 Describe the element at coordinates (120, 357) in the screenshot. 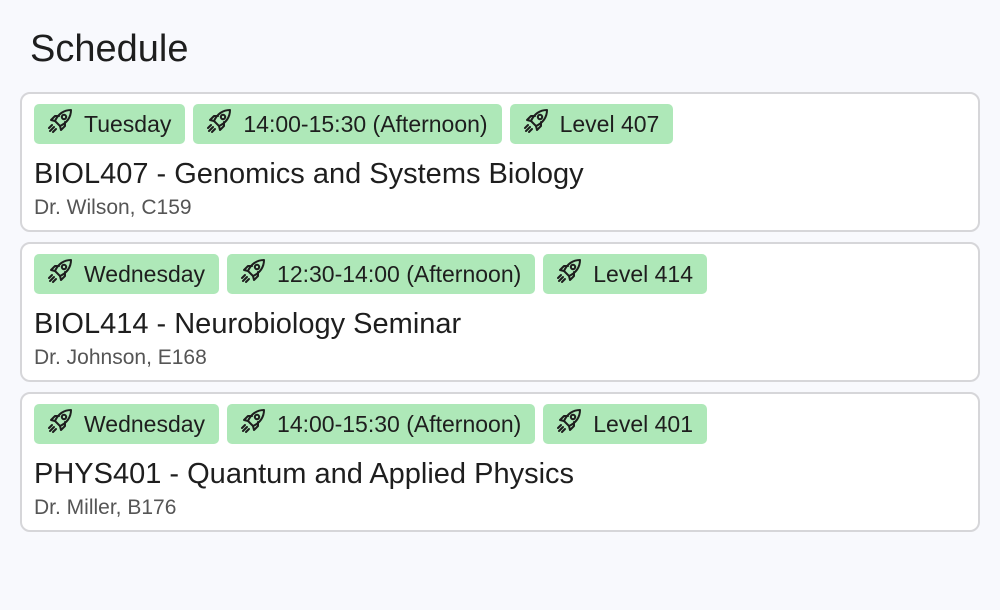

I see `course-instructor-room: Dr. Johnson, E168` at that location.